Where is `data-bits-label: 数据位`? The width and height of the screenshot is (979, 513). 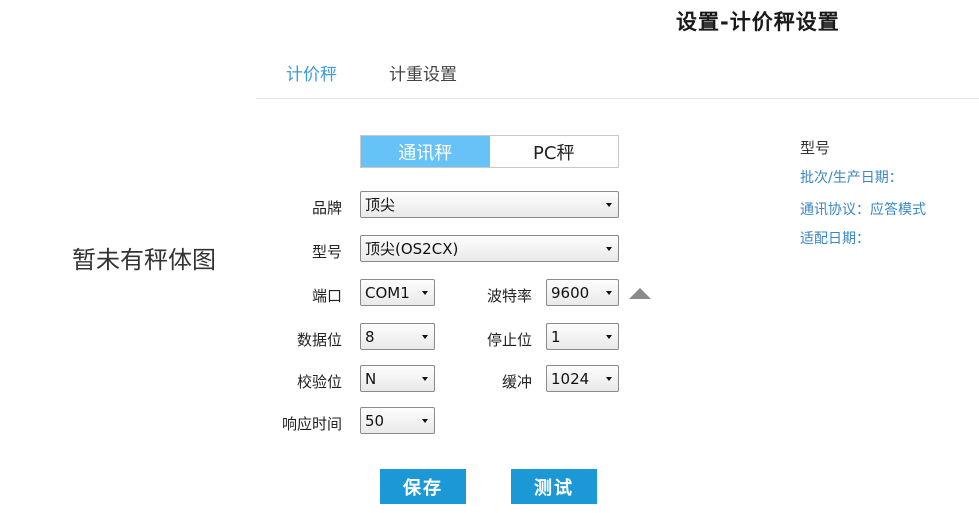 data-bits-label: 数据位 is located at coordinates (319, 340).